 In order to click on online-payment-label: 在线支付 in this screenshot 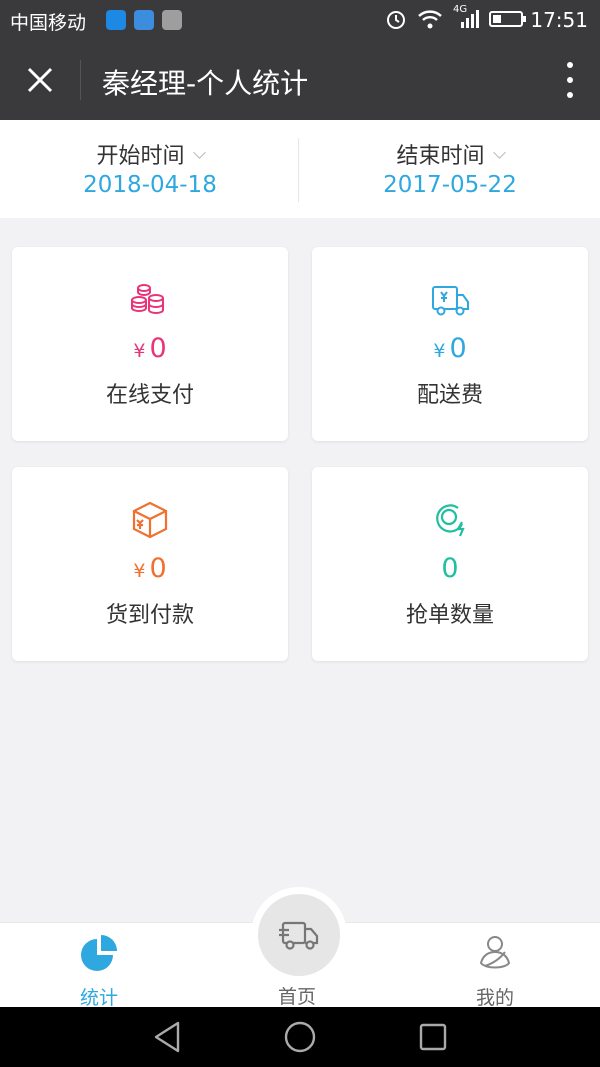, I will do `click(149, 395)`.